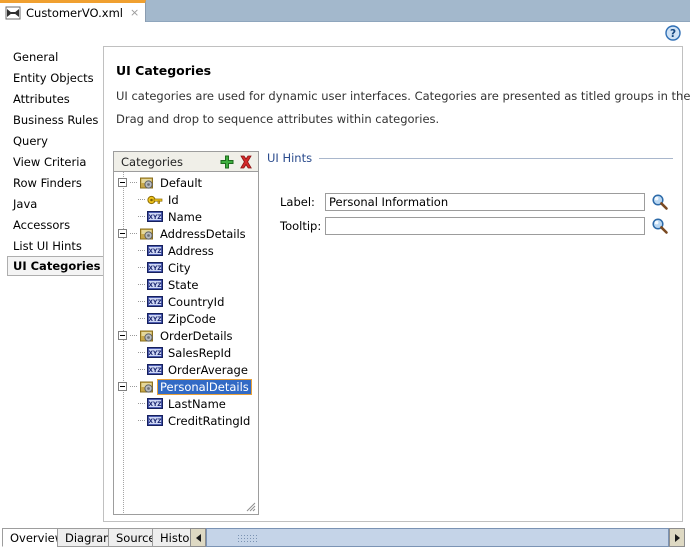 This screenshot has width=690, height=548. I want to click on tree-node-label: CountryId, so click(196, 301).